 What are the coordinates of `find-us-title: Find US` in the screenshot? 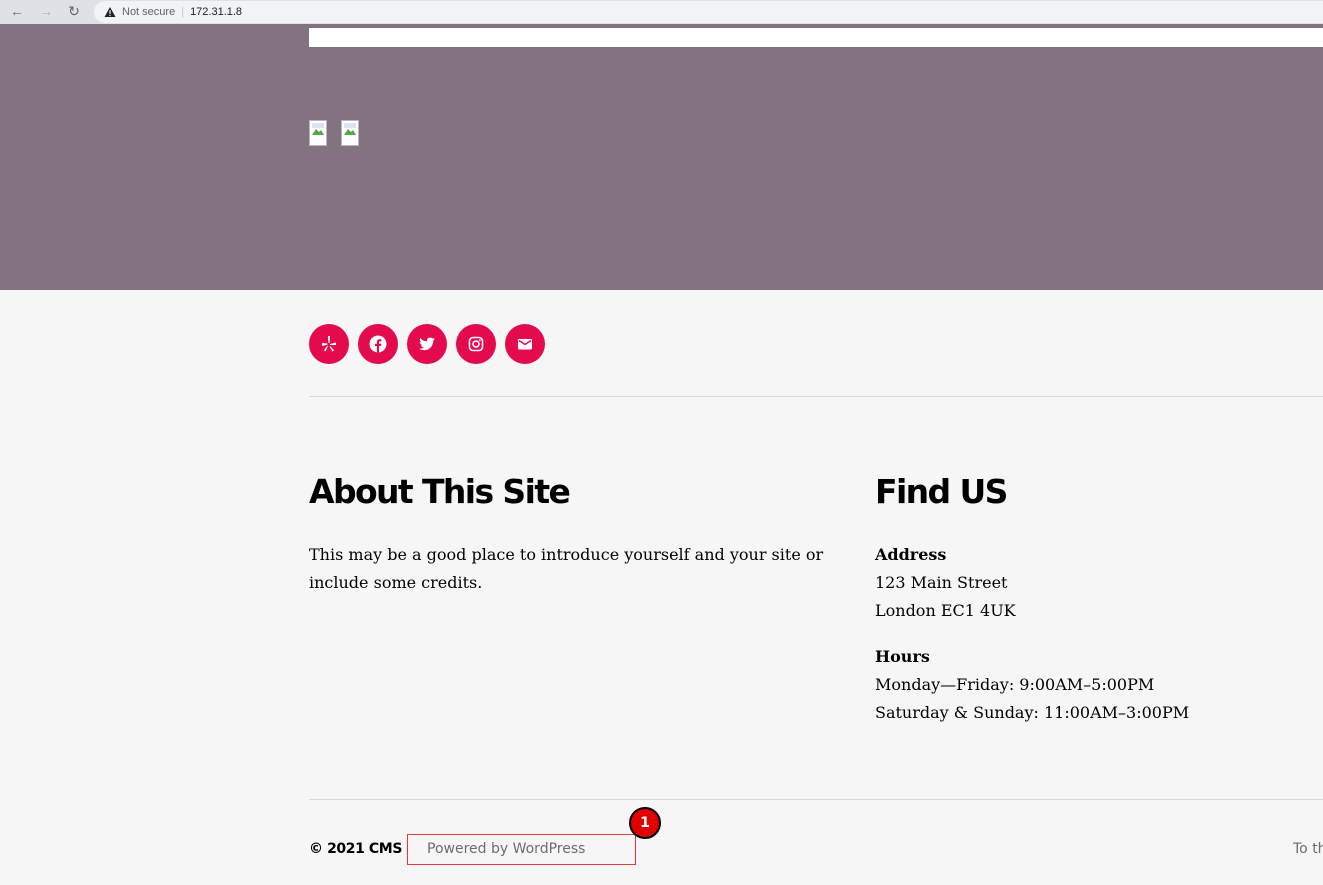 It's located at (941, 491).